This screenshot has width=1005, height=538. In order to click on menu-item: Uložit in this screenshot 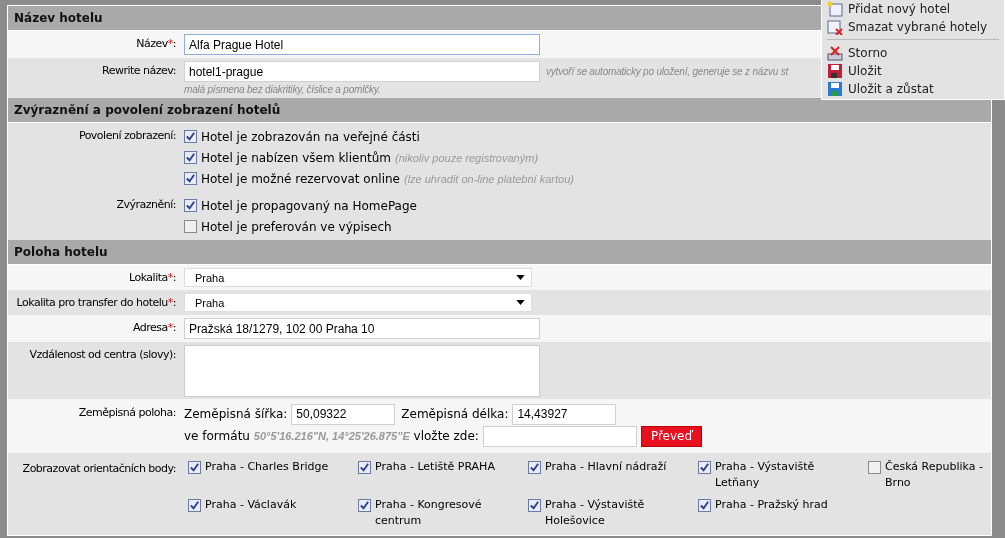, I will do `click(913, 71)`.